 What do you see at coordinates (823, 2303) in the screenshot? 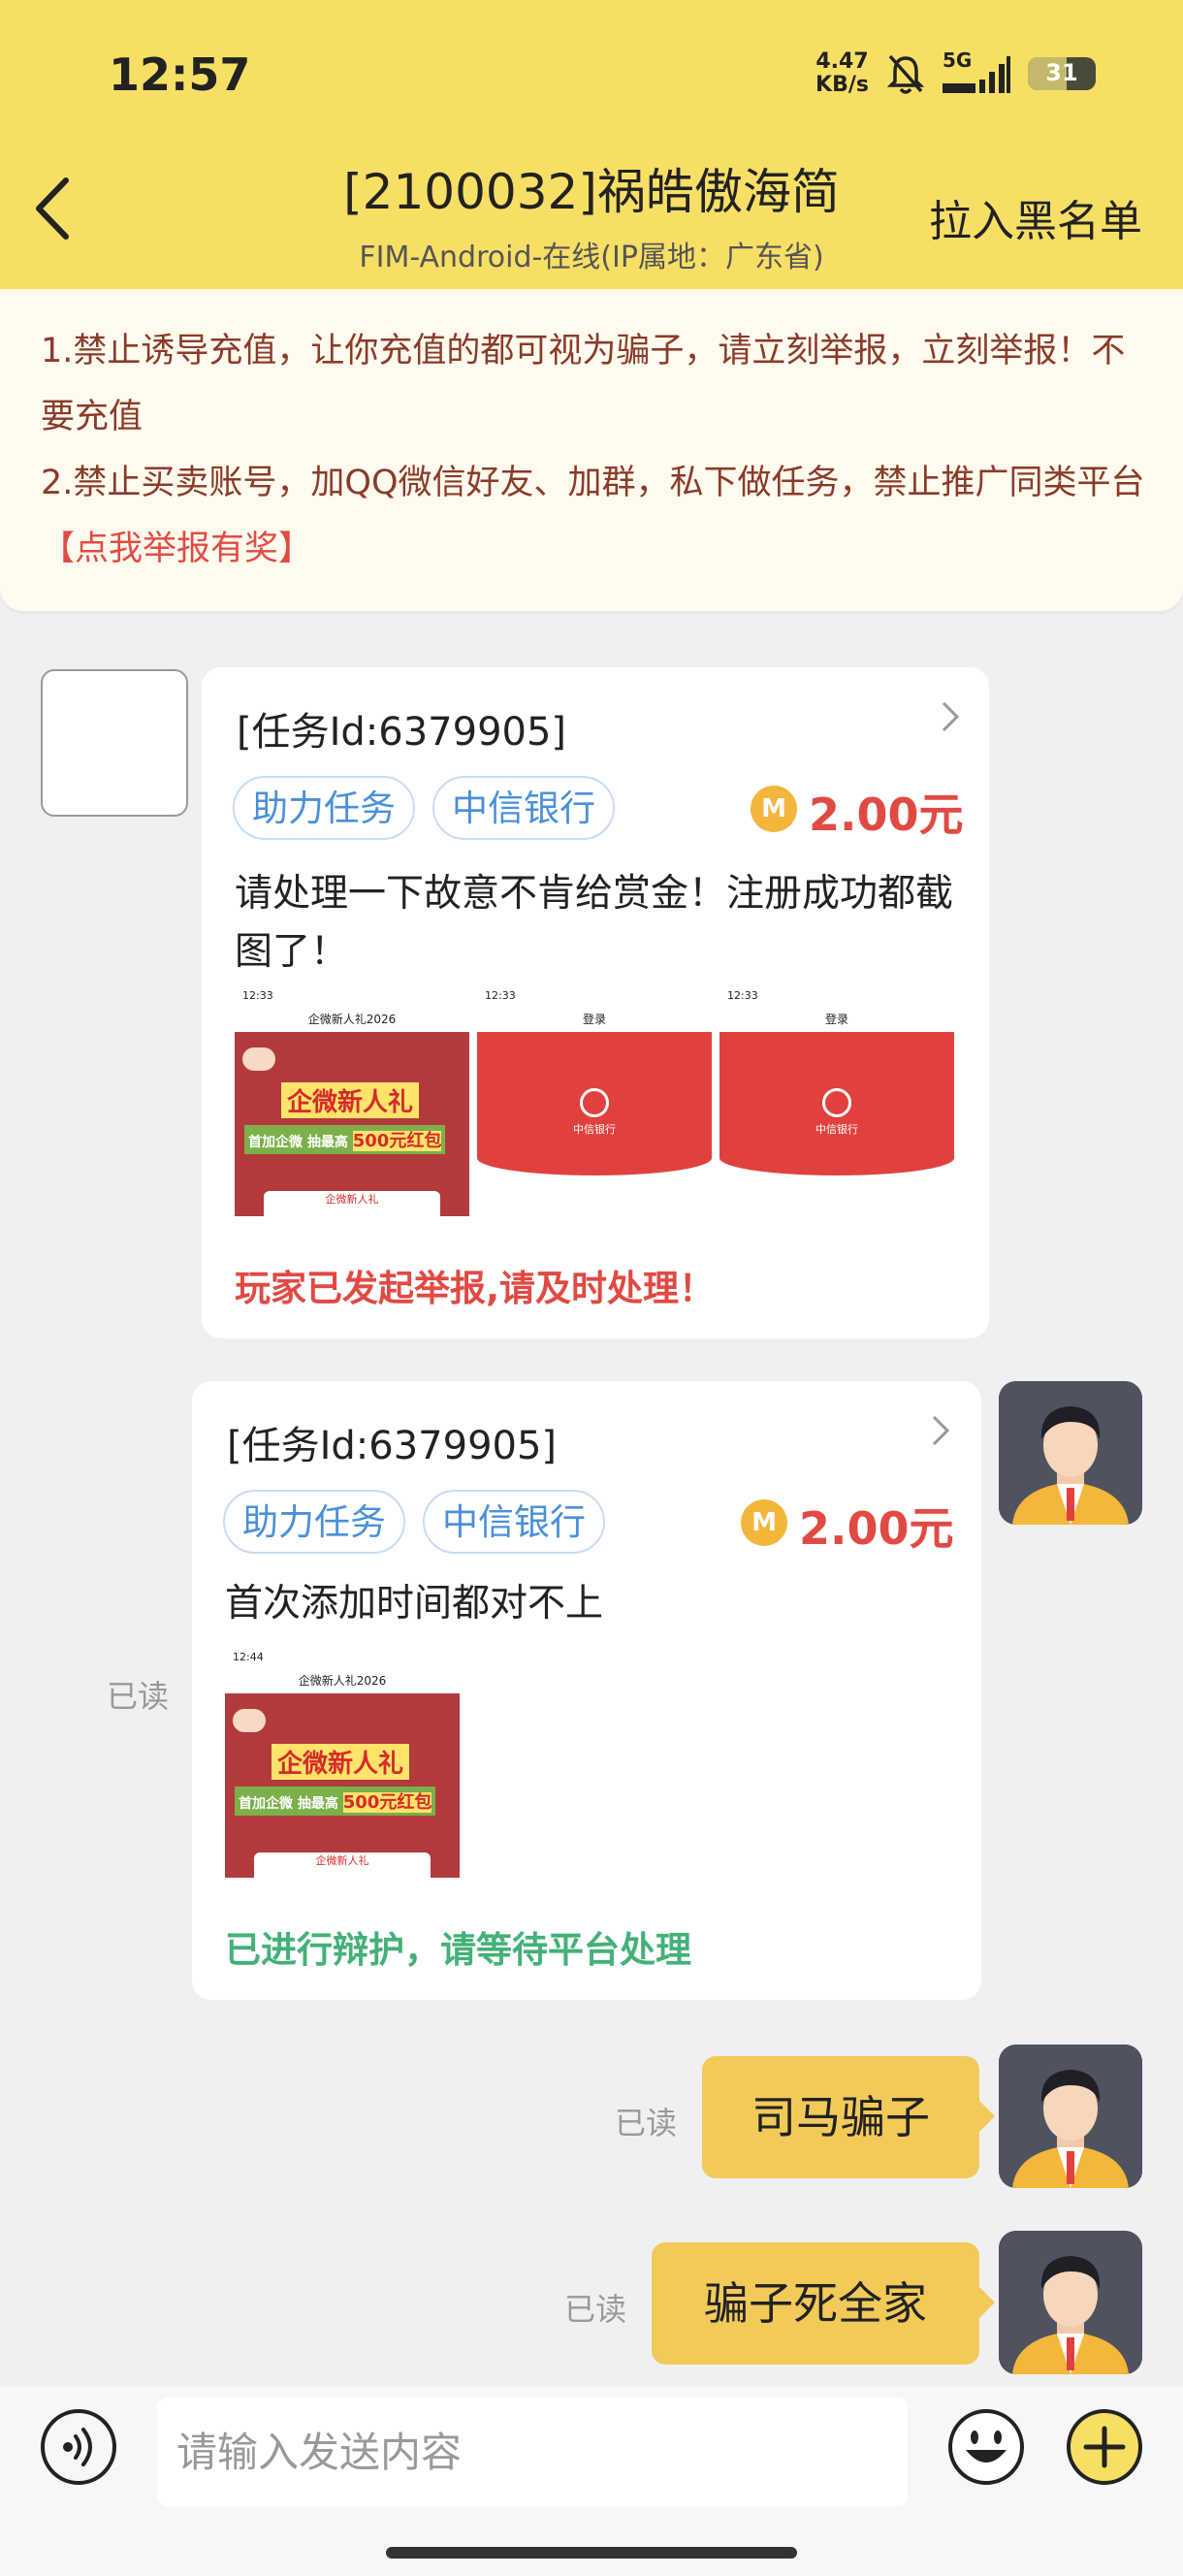
I see `message-bubble: 骗子死全家` at bounding box center [823, 2303].